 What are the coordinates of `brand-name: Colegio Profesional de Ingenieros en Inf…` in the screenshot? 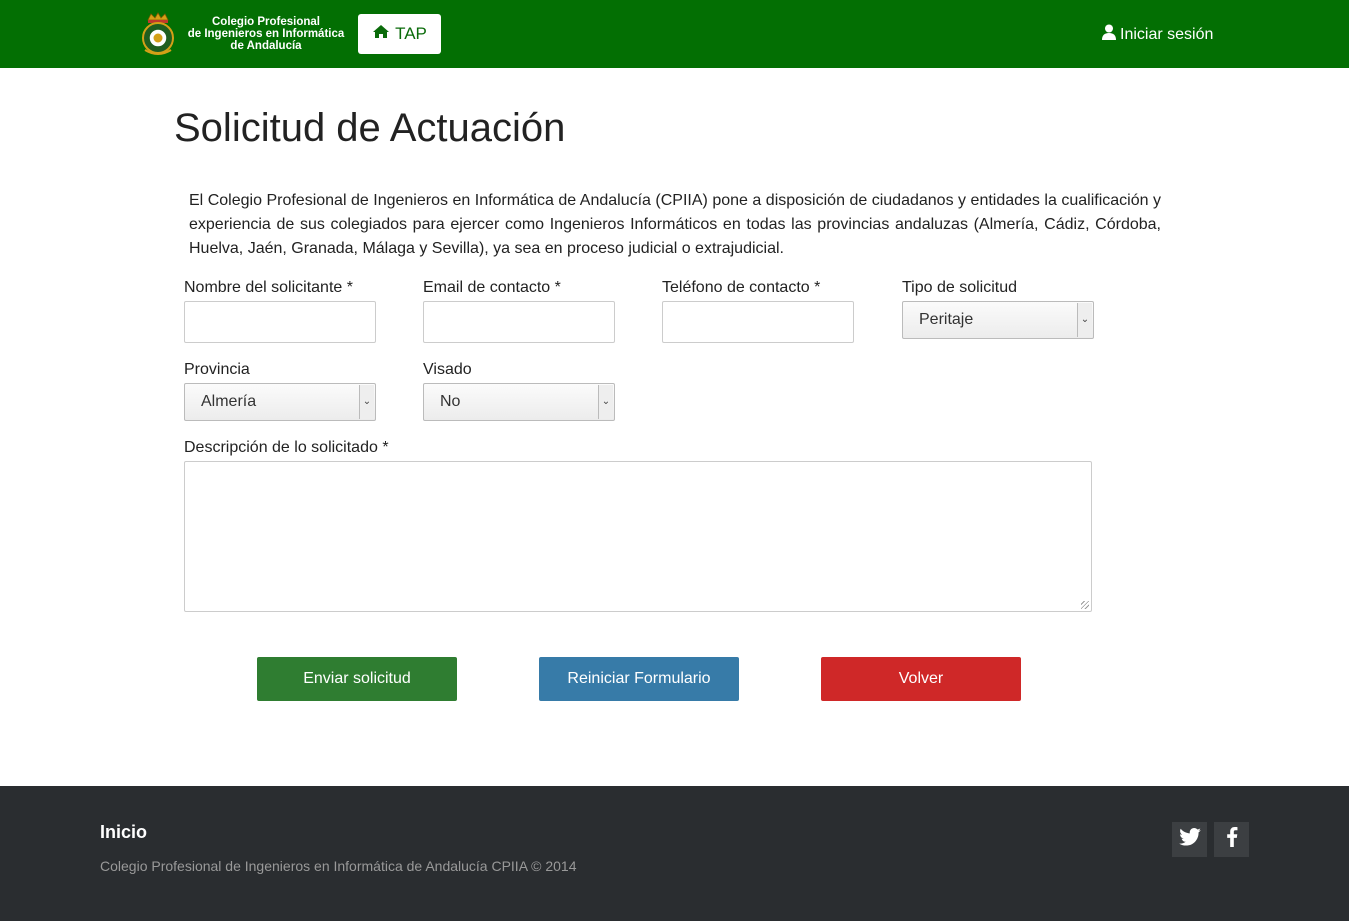 It's located at (266, 34).